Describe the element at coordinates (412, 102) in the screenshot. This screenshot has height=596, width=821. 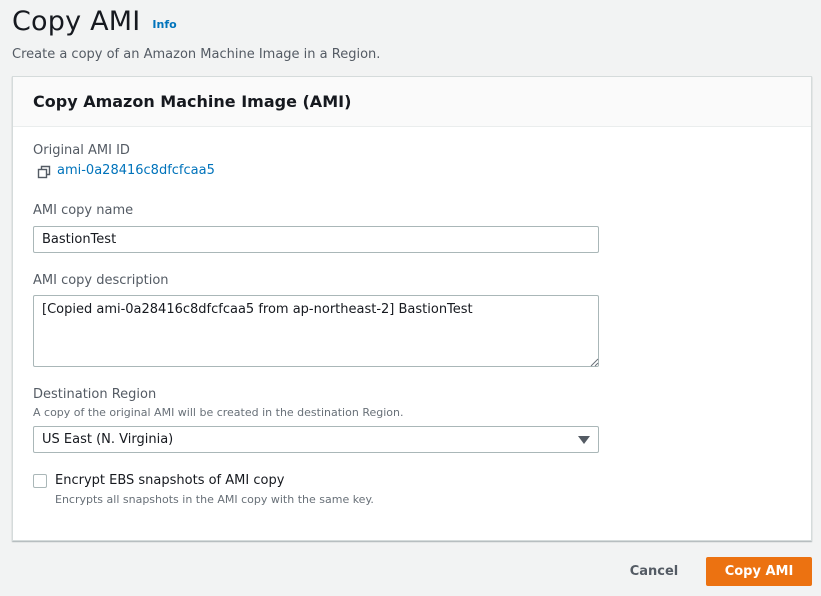
I see `panel-header: Copy Amazon Machine Image (AMI)` at that location.